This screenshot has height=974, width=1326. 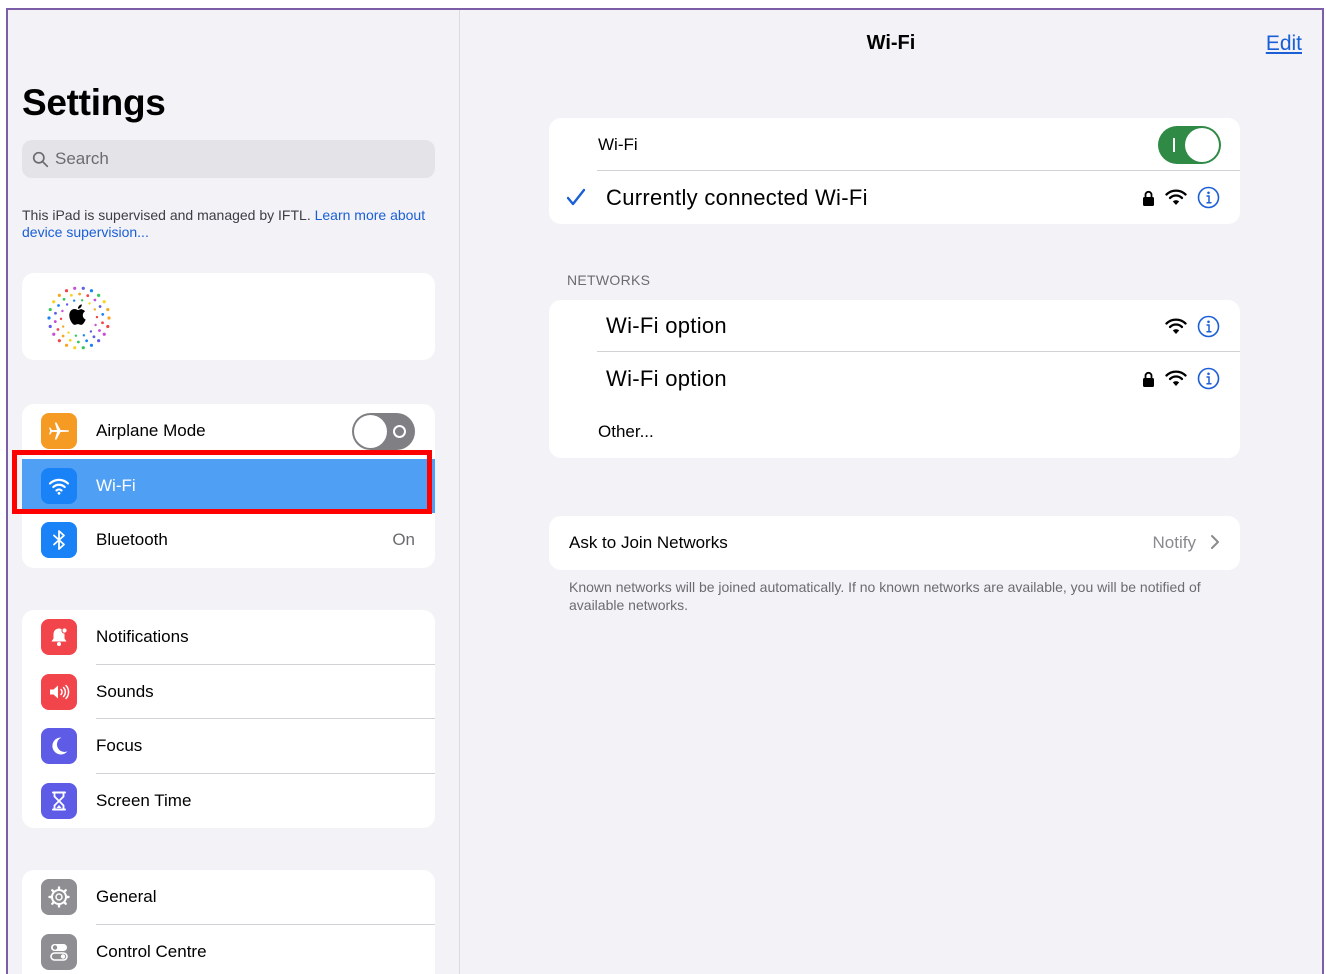 I want to click on edit-button: Edit, so click(x=1284, y=44).